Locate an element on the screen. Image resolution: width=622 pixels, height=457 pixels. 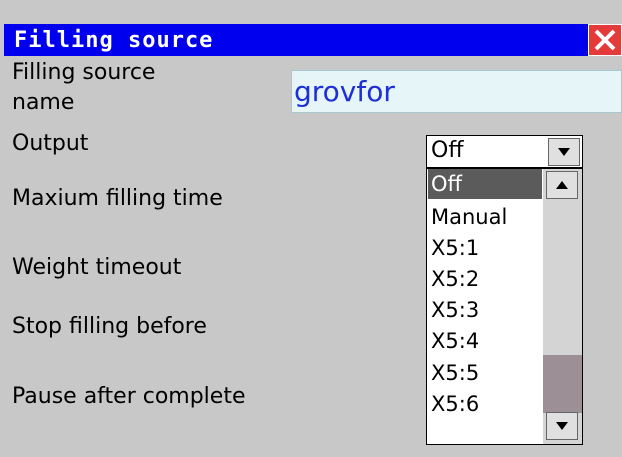
max-filling-time-label: Maxium filling time is located at coordinates (117, 198).